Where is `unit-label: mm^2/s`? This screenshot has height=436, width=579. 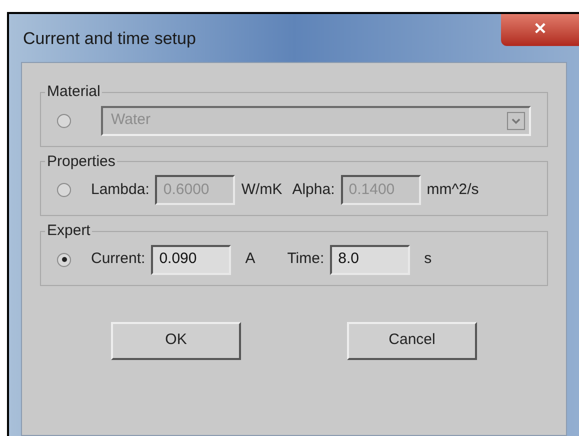 unit-label: mm^2/s is located at coordinates (452, 190).